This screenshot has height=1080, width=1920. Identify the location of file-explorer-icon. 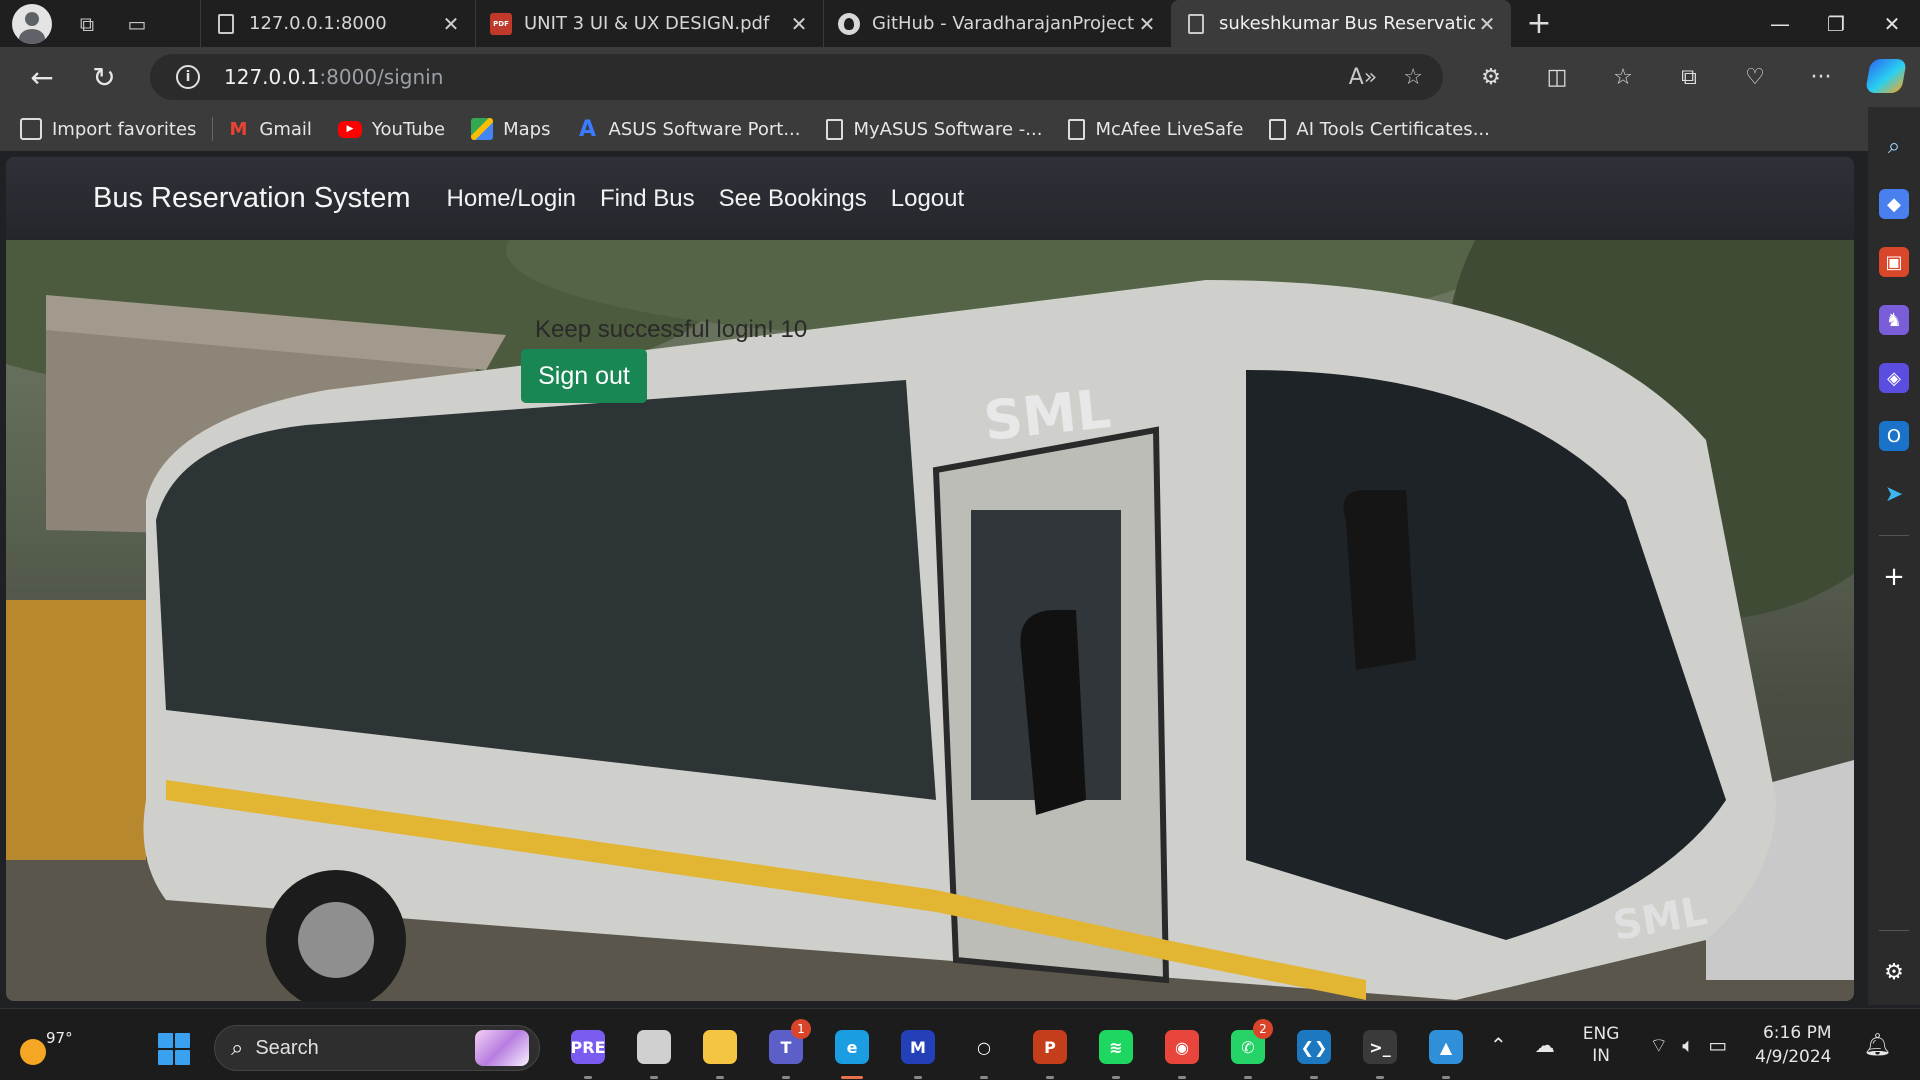
(720, 1047).